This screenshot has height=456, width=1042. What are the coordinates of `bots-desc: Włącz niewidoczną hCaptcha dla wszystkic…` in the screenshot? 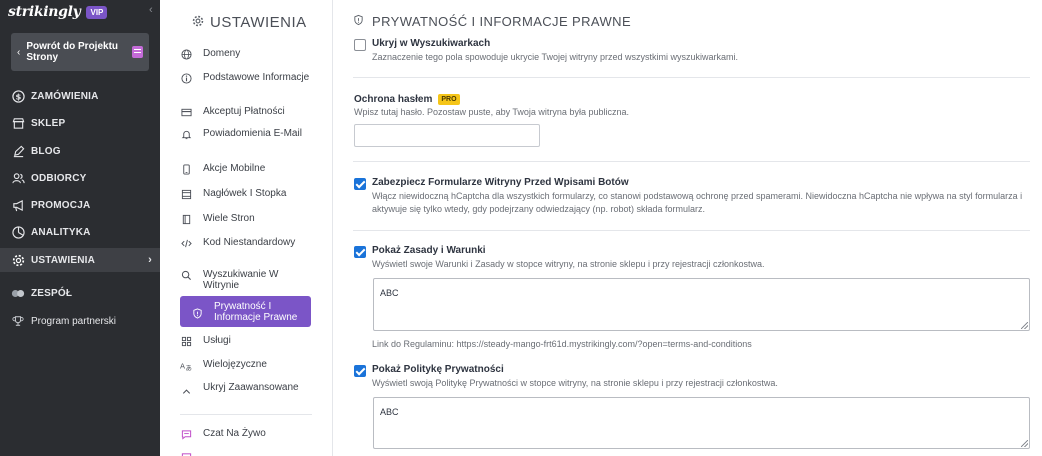 It's located at (697, 202).